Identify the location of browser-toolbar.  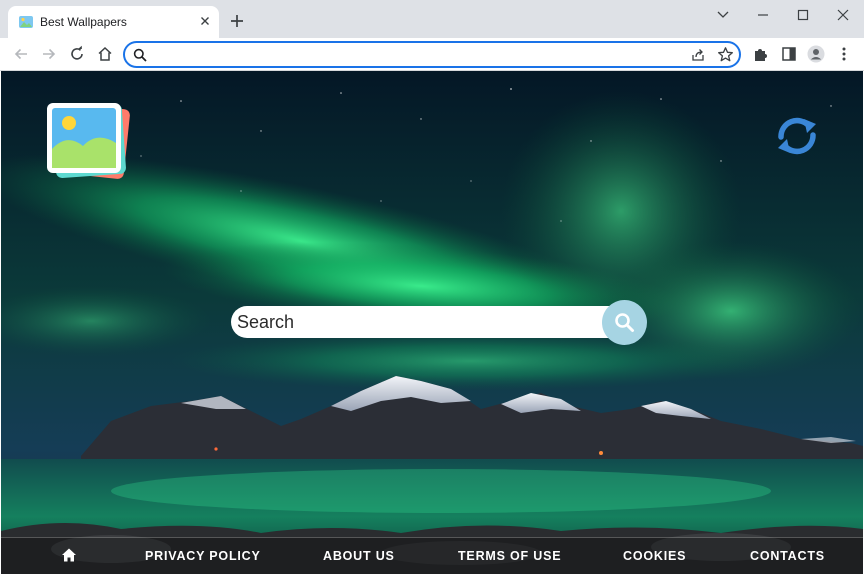
(432, 54).